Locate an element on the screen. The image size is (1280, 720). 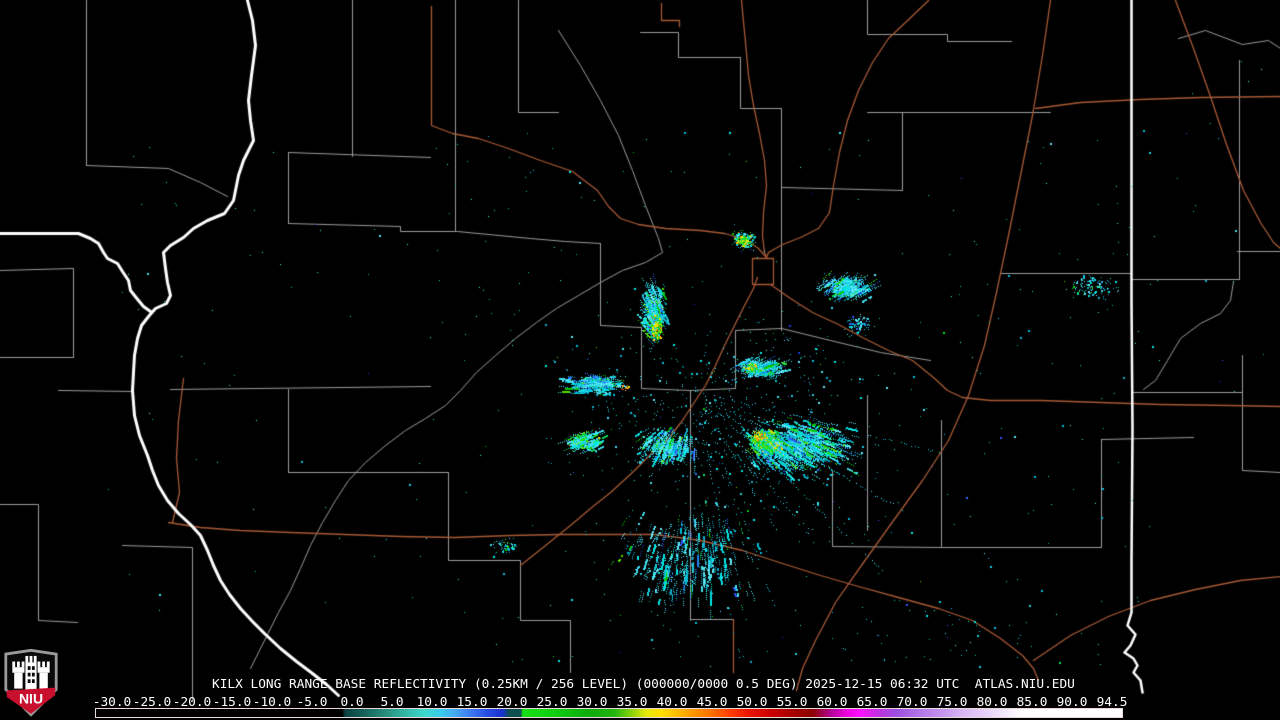
niu-logo: NIU is located at coordinates (31, 682).